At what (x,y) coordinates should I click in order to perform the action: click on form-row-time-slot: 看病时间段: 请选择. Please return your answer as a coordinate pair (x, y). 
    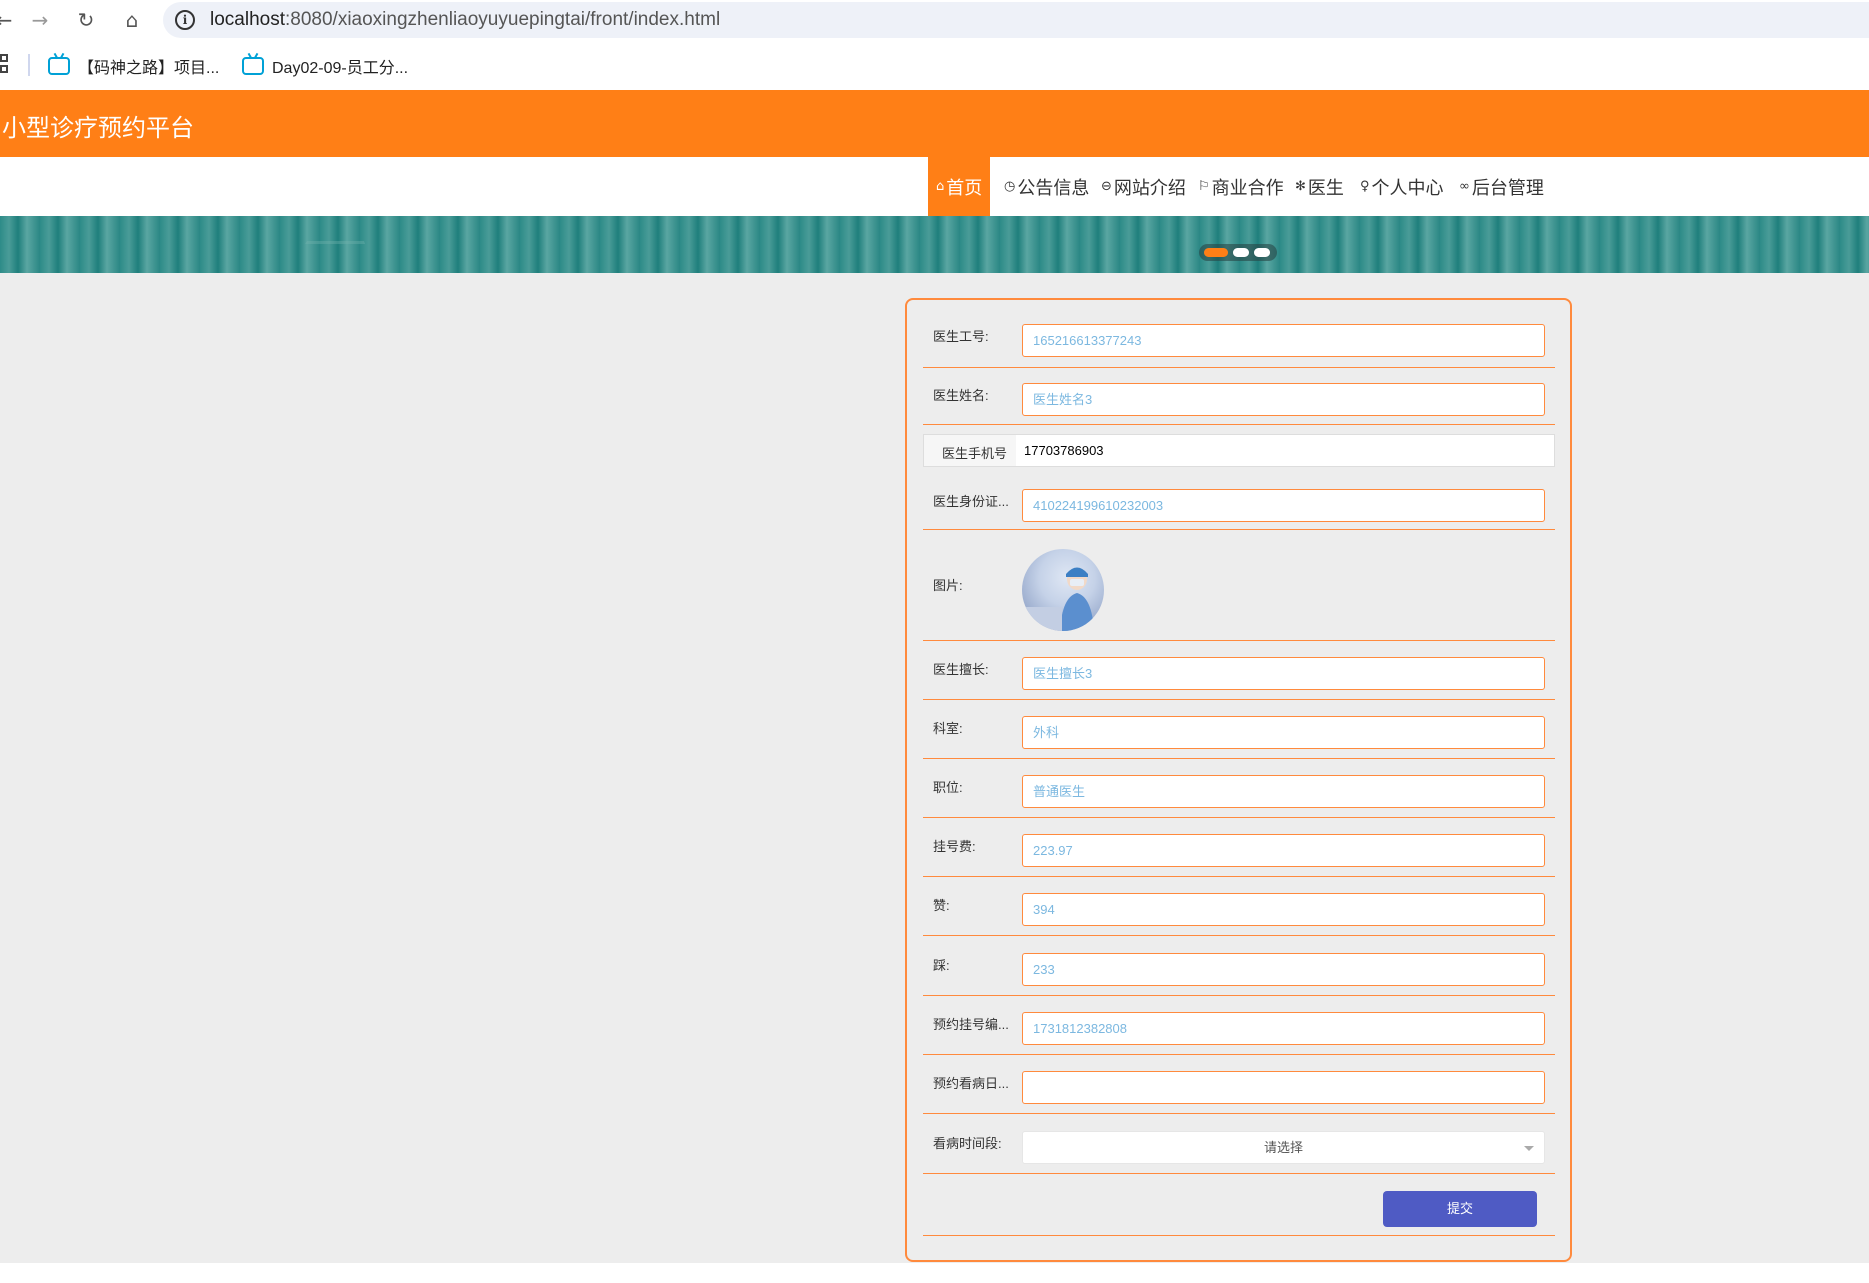
    Looking at the image, I should click on (1239, 1144).